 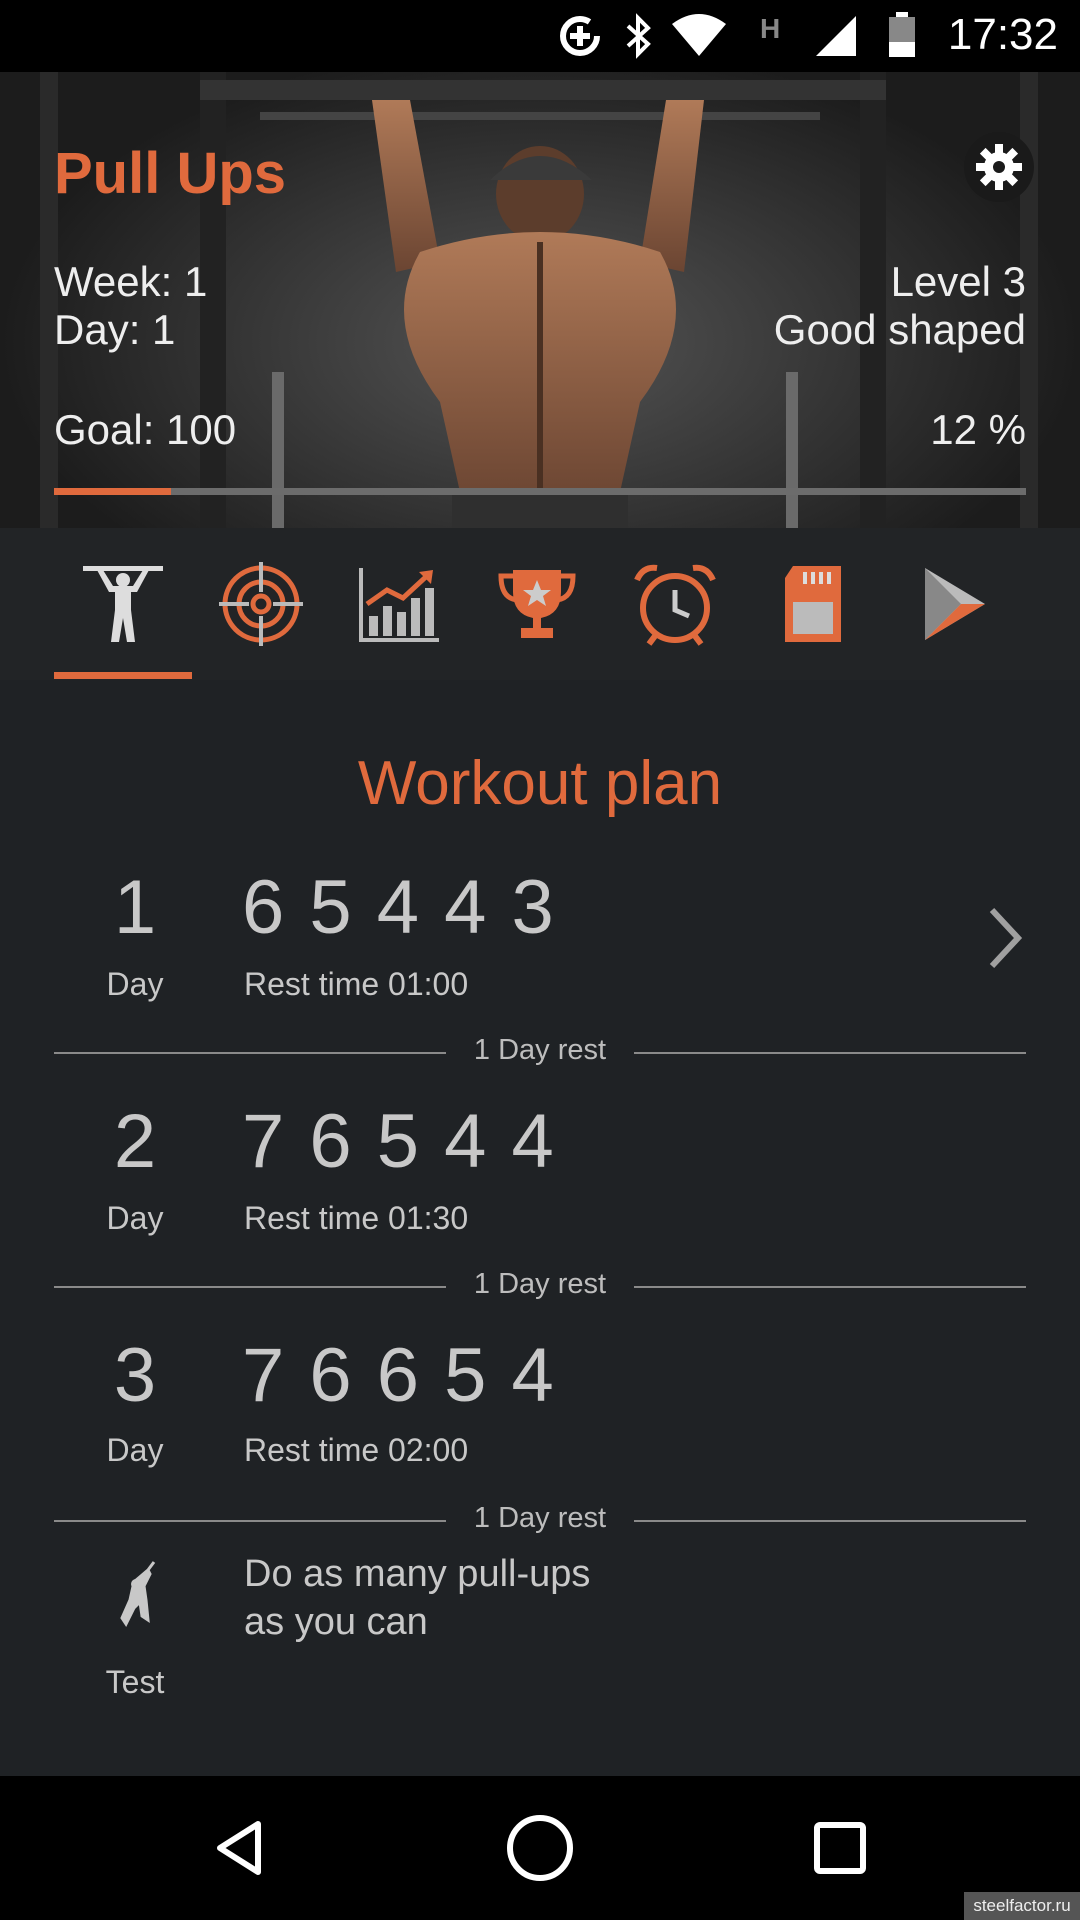 I want to click on rest-time-text: Rest time 01:30, so click(x=356, y=1218).